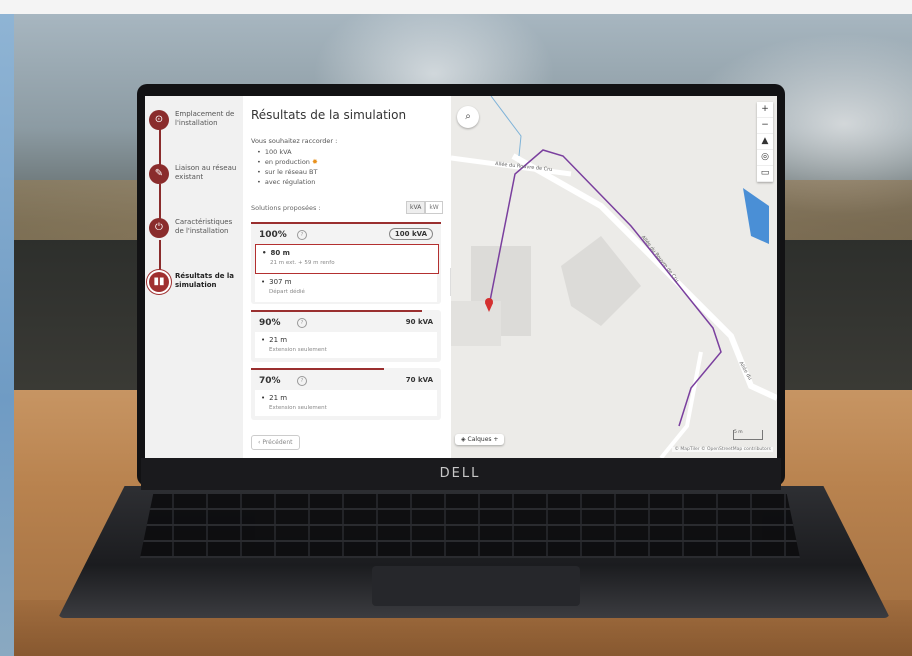  Describe the element at coordinates (329, 115) in the screenshot. I see `page-title: Résultats de la simulation` at that location.